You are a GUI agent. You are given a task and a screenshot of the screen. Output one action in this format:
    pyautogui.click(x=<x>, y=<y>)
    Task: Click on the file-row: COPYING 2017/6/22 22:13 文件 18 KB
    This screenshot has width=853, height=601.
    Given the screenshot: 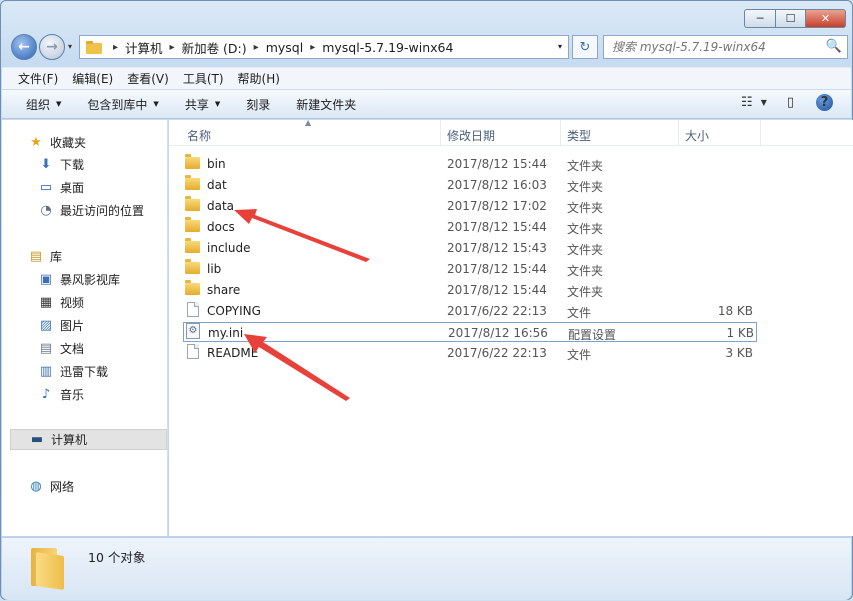 What is the action you would take?
    pyautogui.click(x=470, y=311)
    